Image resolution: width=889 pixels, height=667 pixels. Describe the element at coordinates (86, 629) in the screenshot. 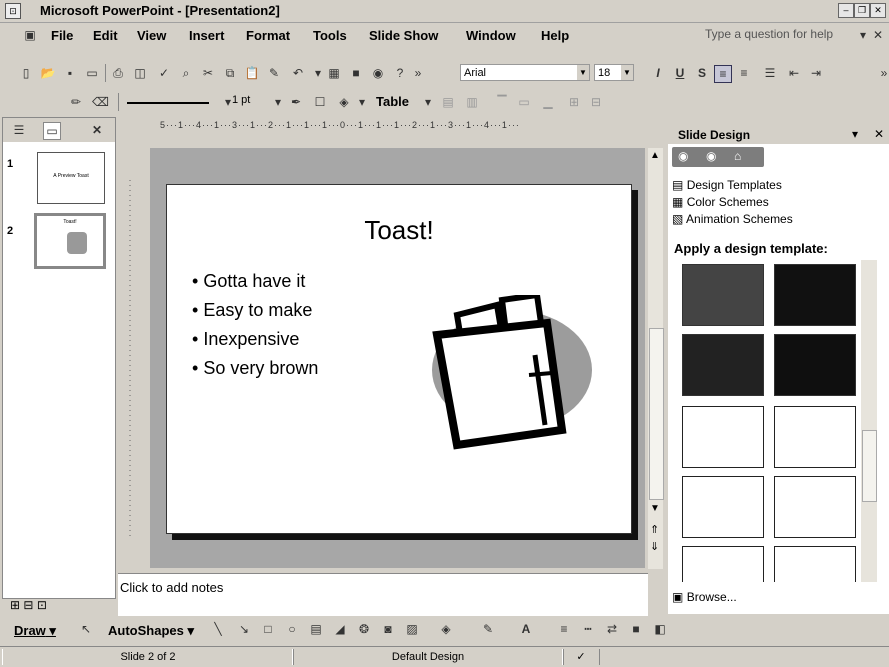

I see `select-objects-icon: ↖` at that location.